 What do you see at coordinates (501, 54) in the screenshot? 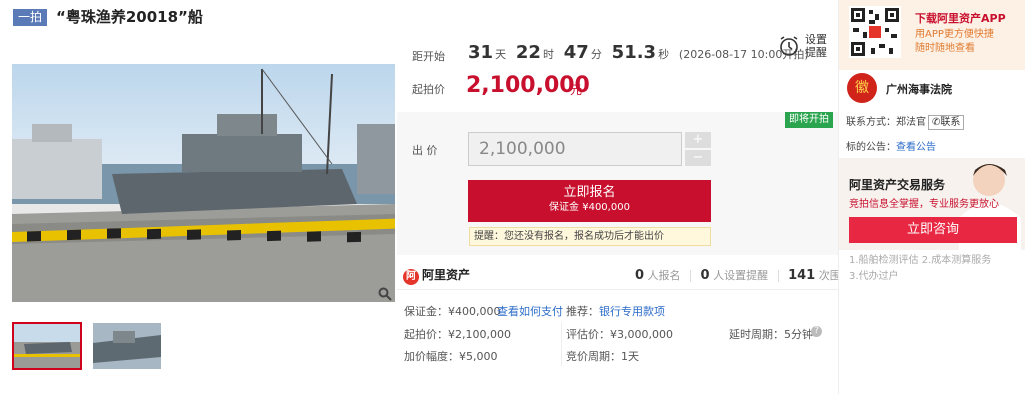
I see `days-unit: 天` at bounding box center [501, 54].